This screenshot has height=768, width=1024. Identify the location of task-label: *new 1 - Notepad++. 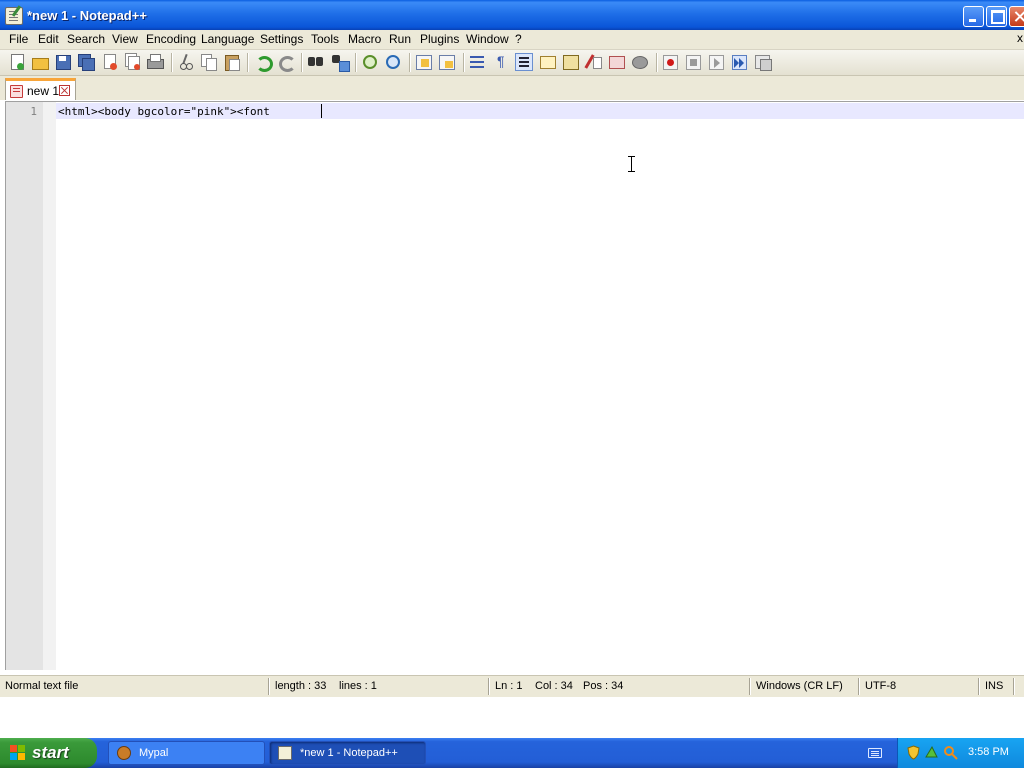
(349, 753).